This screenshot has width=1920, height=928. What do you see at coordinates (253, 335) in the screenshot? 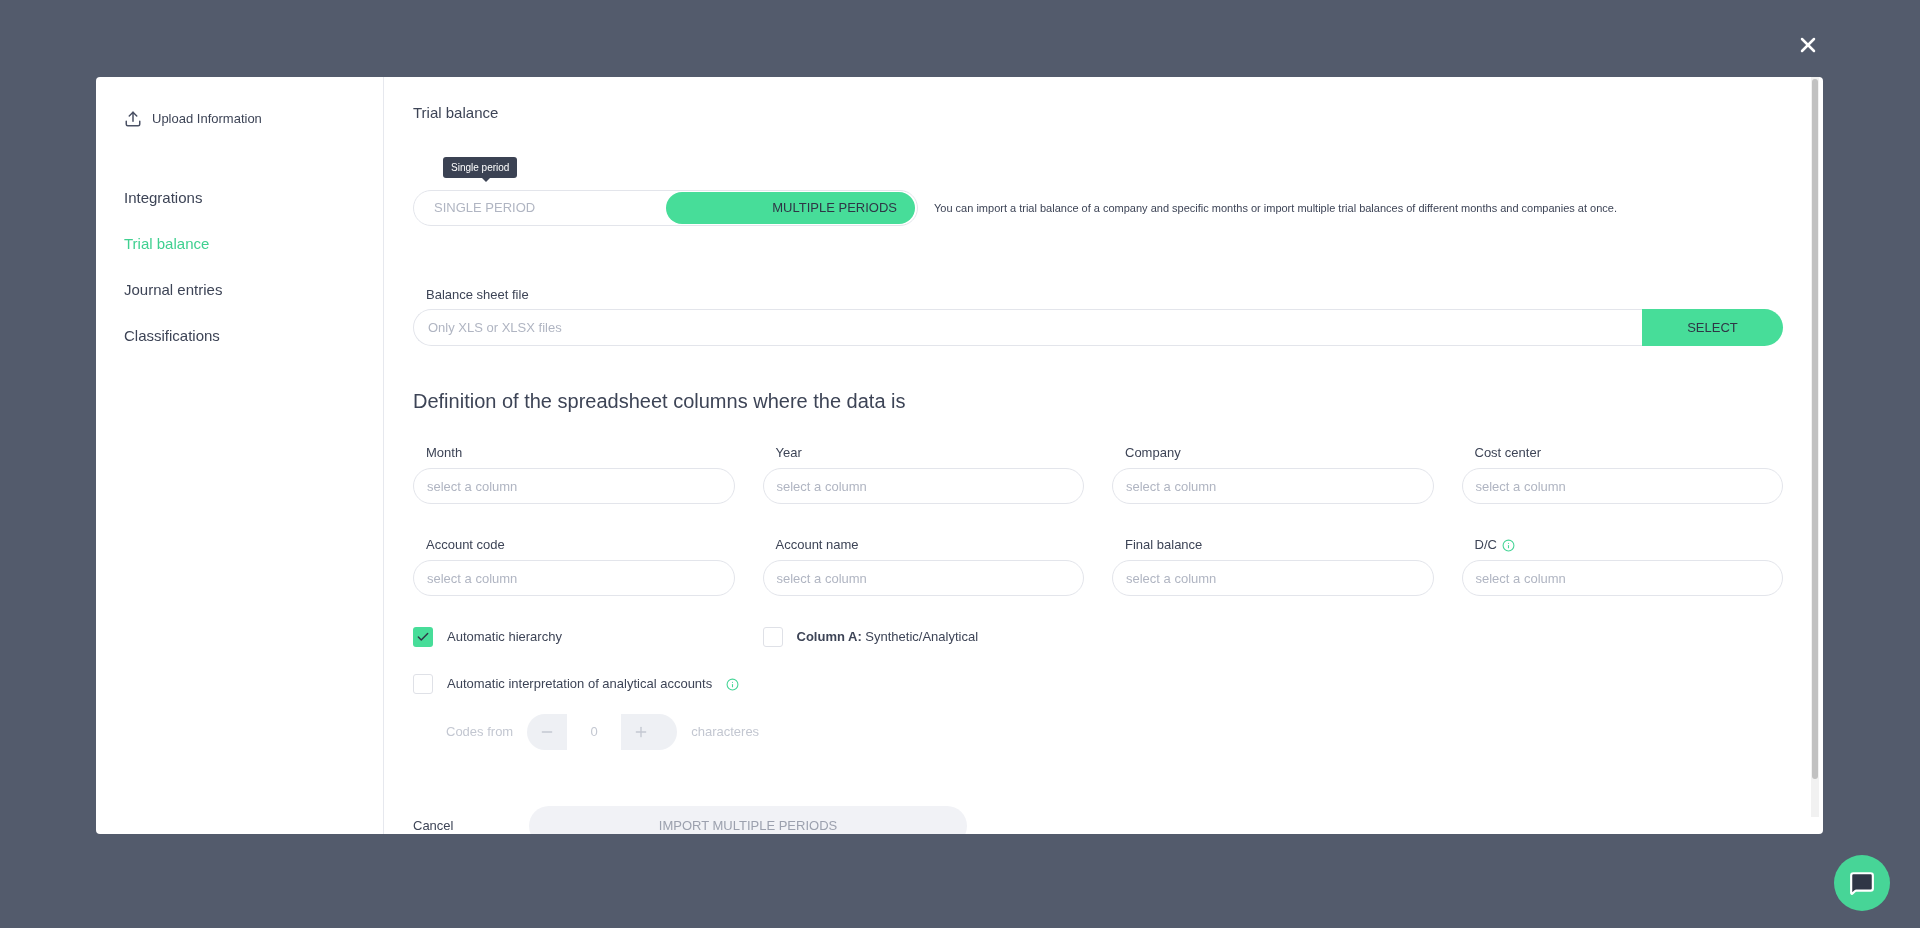
I see `sidebar-item: Classifications` at bounding box center [253, 335].